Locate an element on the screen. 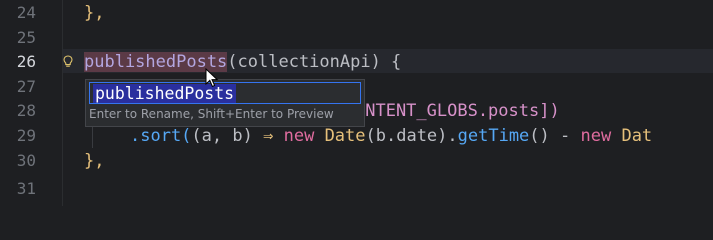 This screenshot has width=713, height=240. code-line-24: }, is located at coordinates (94, 13).